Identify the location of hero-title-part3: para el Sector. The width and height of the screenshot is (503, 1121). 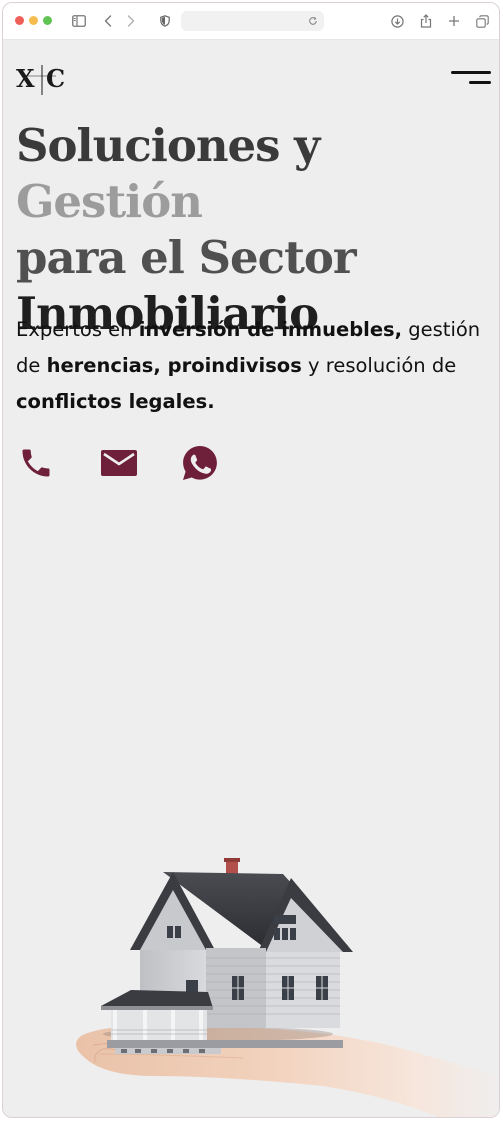
(186, 257).